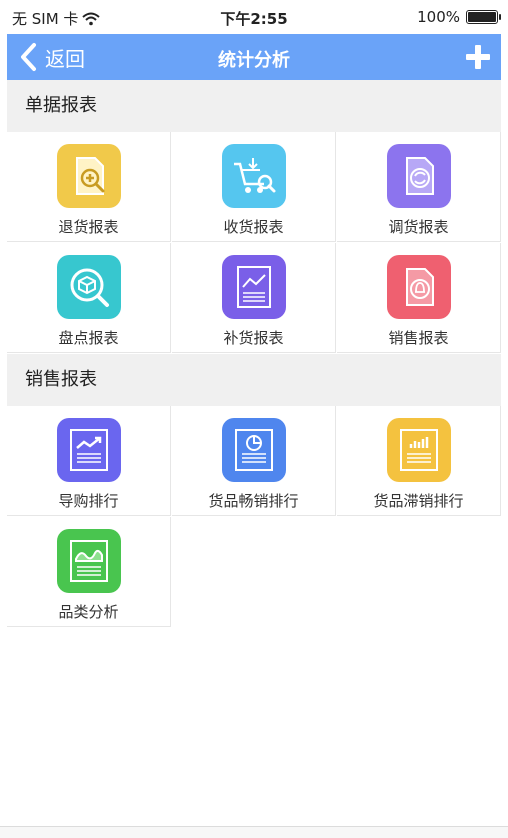 The height and width of the screenshot is (838, 508). I want to click on slow-seller-ranking-button: 货品滞销排行, so click(419, 461).